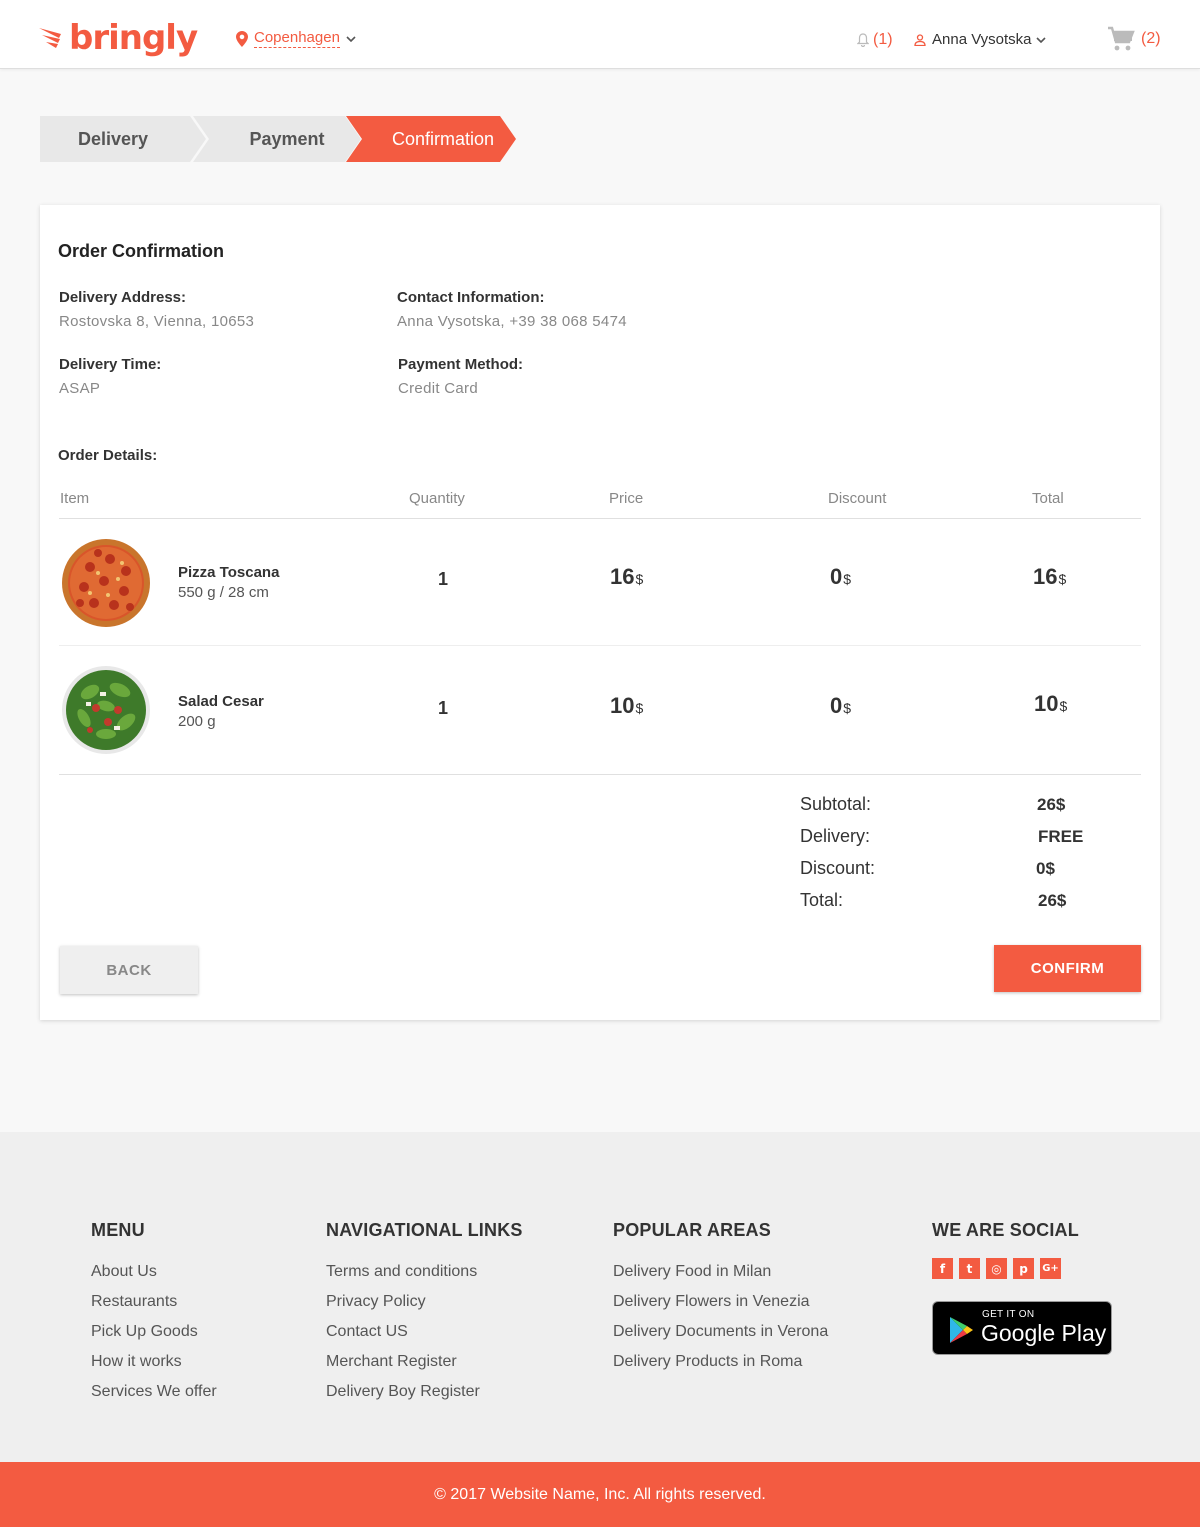 This screenshot has width=1200, height=1527. What do you see at coordinates (424, 1230) in the screenshot?
I see `footer-nav-title: NAVIGATIONAL LINKS` at bounding box center [424, 1230].